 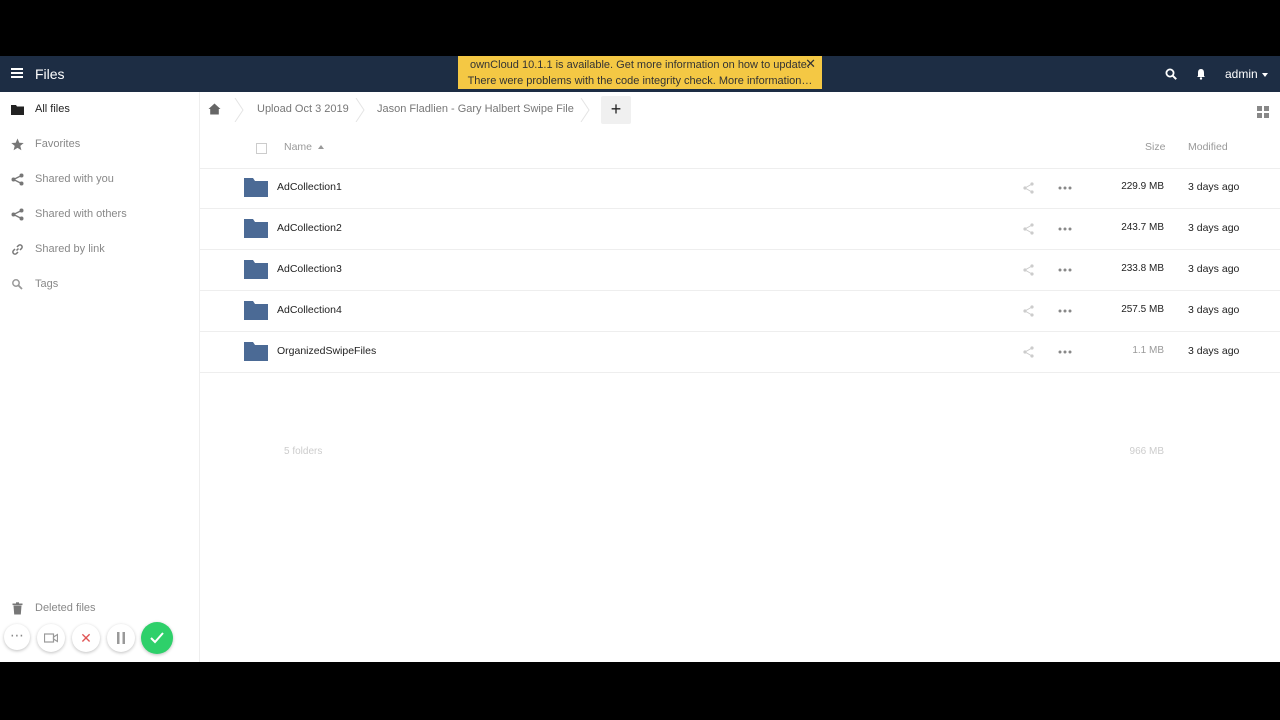 I want to click on sidebar-item-shared-with-you: Shared with you, so click(x=99, y=180).